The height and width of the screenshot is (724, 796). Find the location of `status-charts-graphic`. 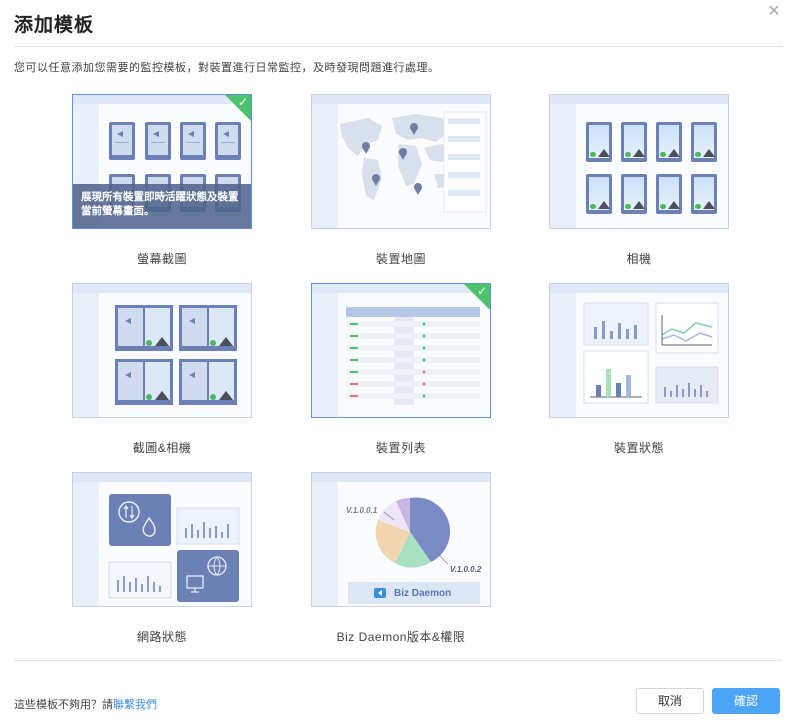

status-charts-graphic is located at coordinates (651, 353).